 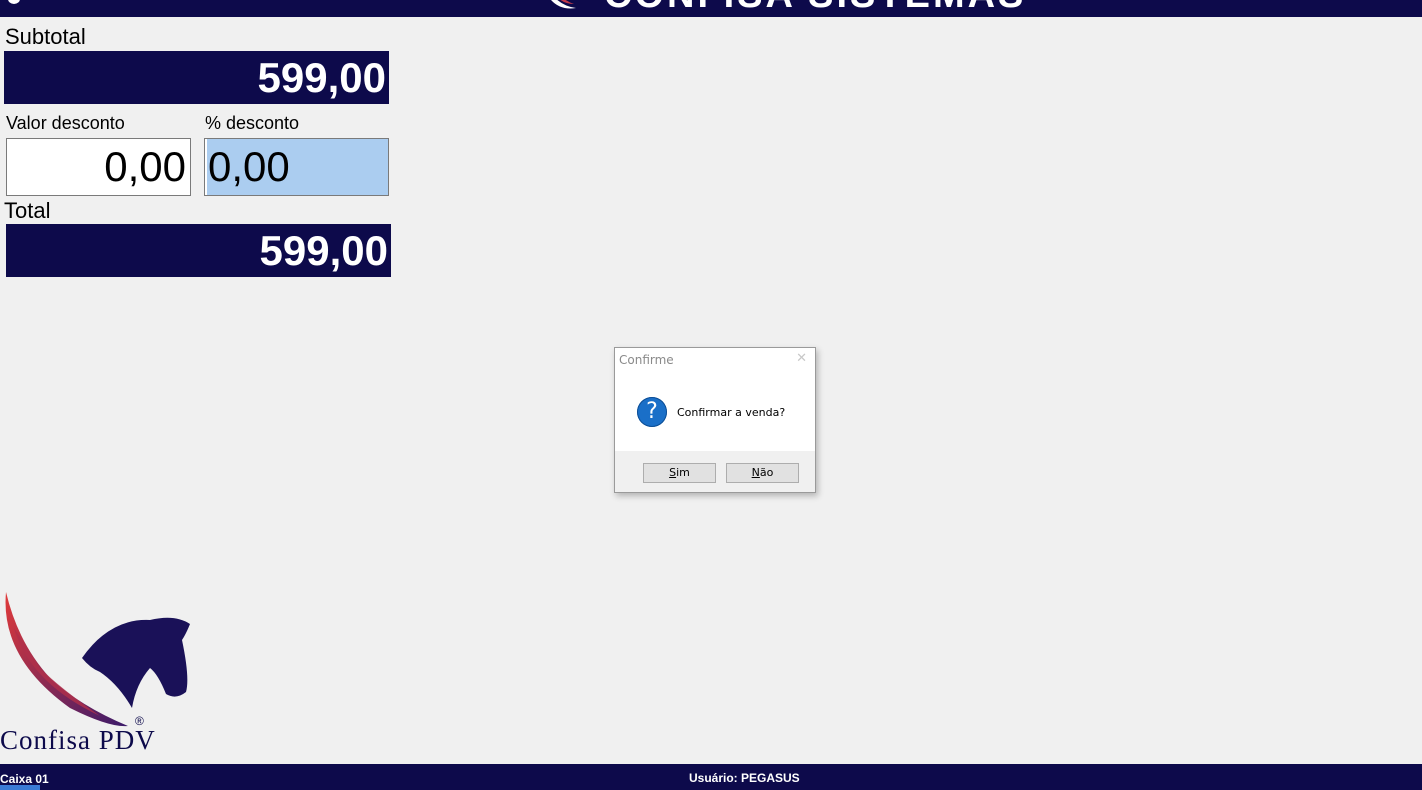 I want to click on total-display: 599,00, so click(x=198, y=250).